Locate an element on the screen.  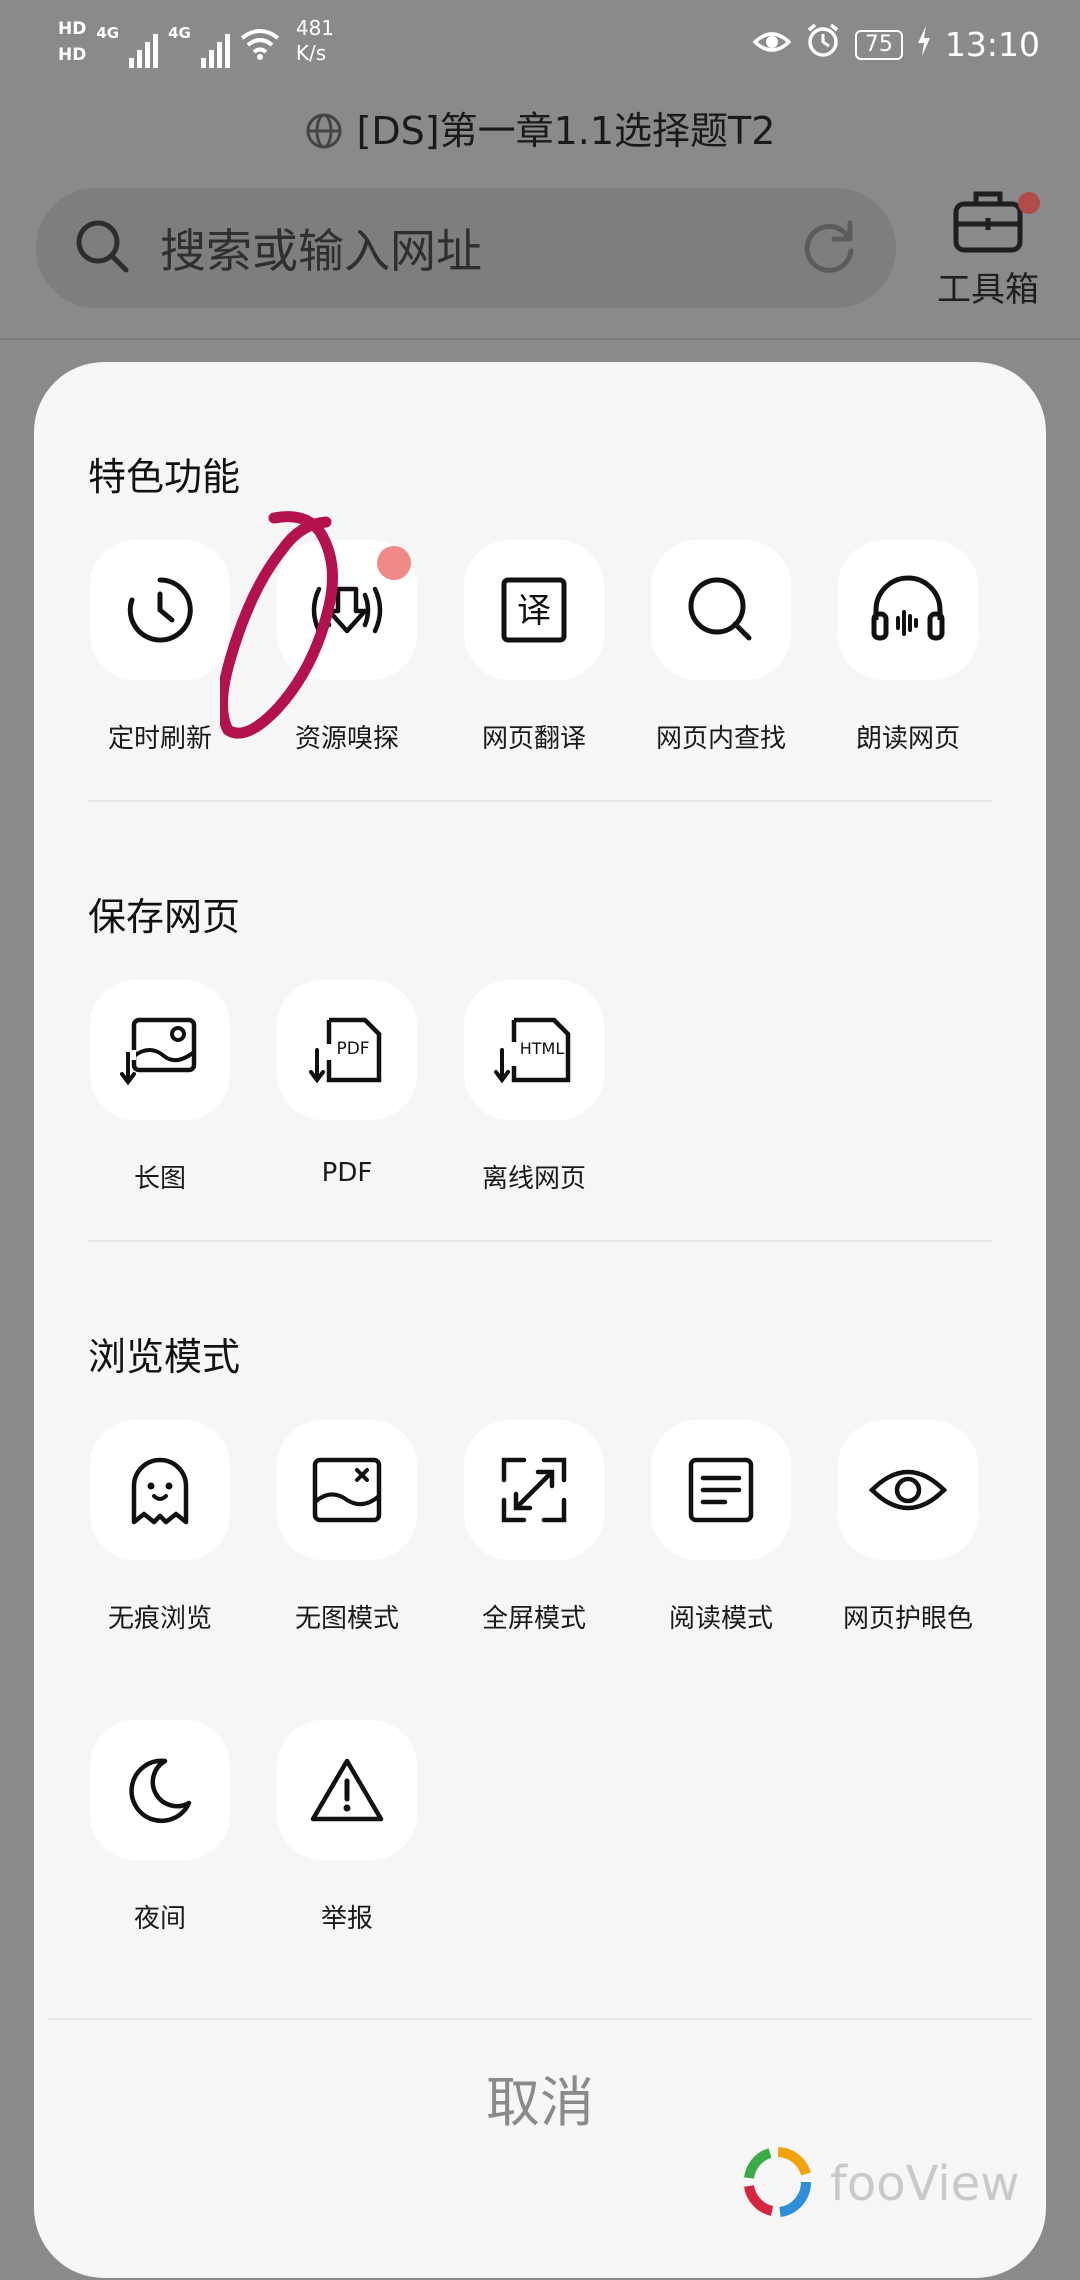
toolbox-icon is located at coordinates (988, 225).